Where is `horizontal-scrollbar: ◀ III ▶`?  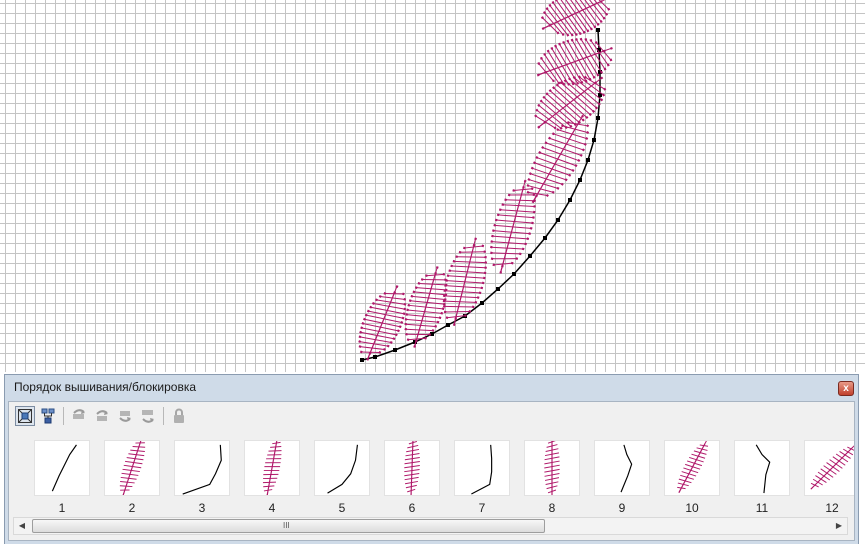
horizontal-scrollbar: ◀ III ▶ is located at coordinates (430, 526).